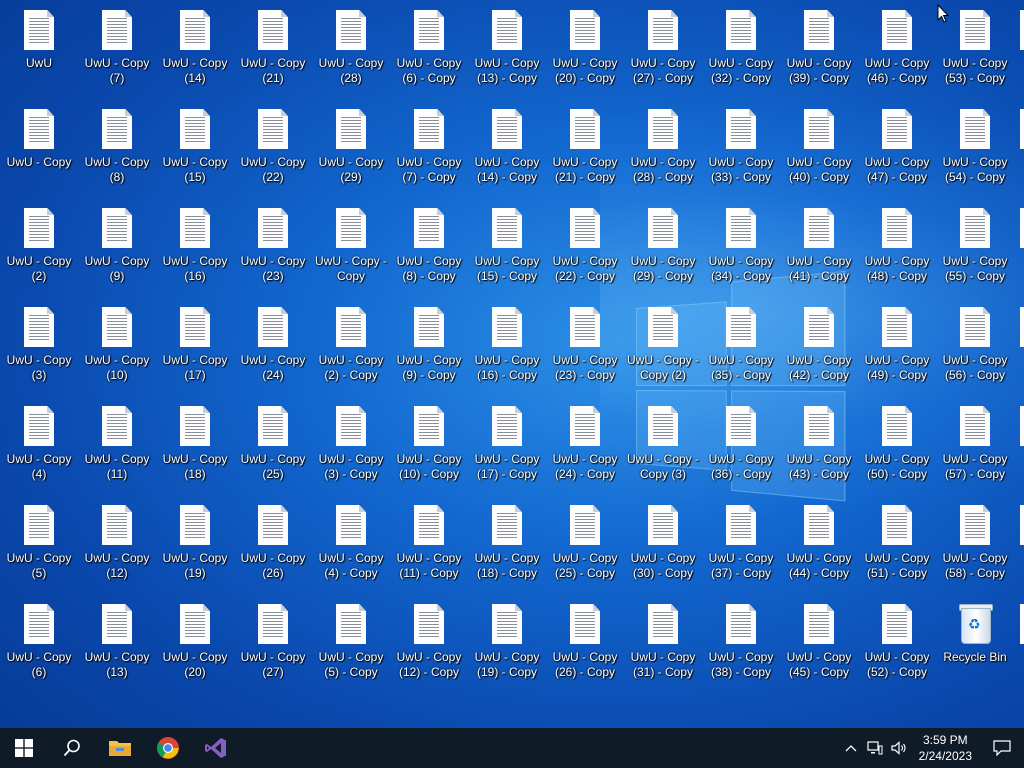 The image size is (1024, 768). What do you see at coordinates (195, 642) in the screenshot?
I see `desktop-file-icon: UwU - Copy (20)` at bounding box center [195, 642].